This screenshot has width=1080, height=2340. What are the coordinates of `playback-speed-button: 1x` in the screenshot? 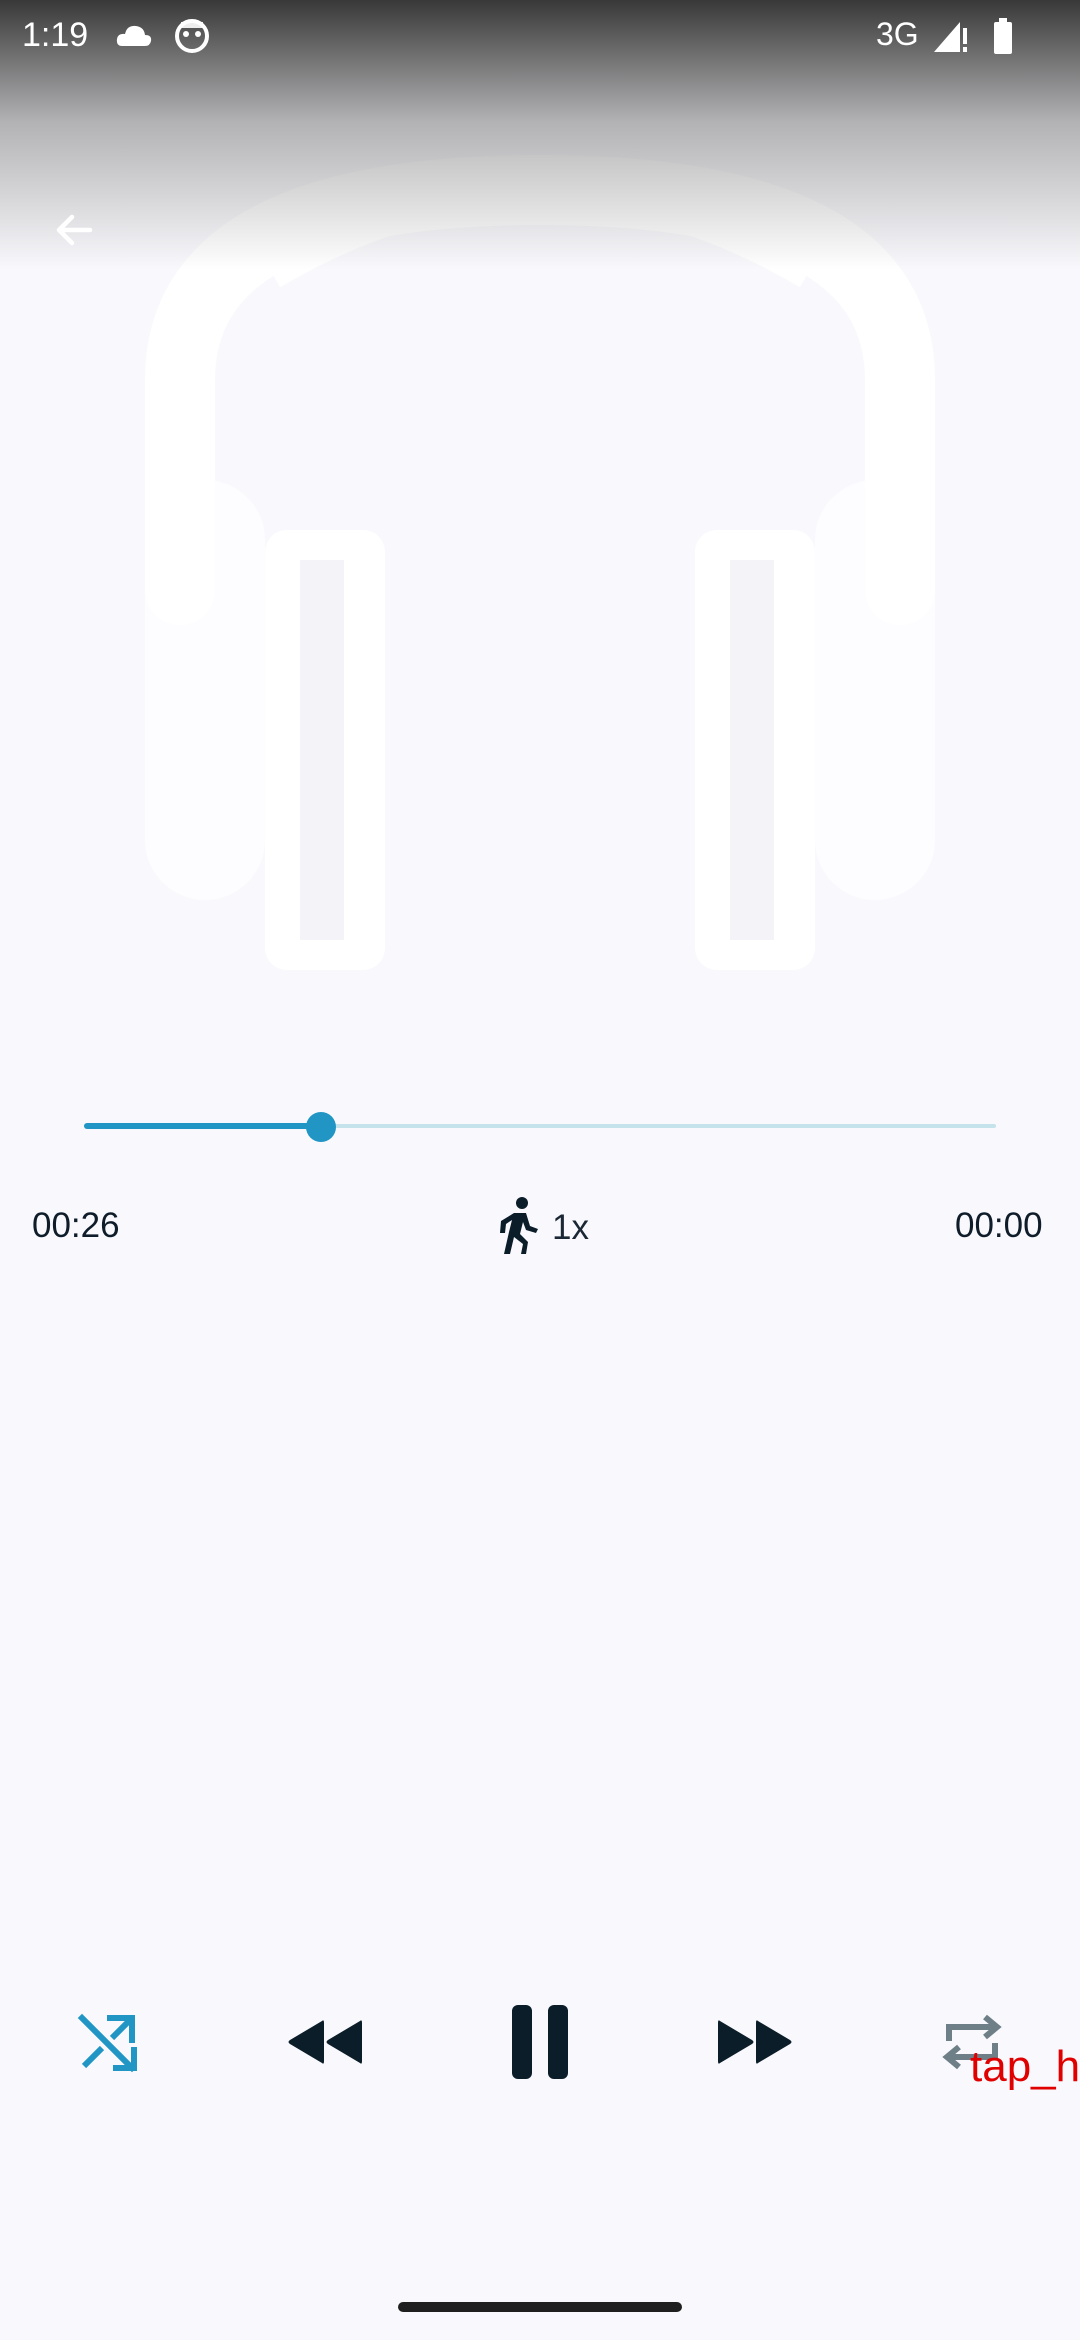 It's located at (540, 1228).